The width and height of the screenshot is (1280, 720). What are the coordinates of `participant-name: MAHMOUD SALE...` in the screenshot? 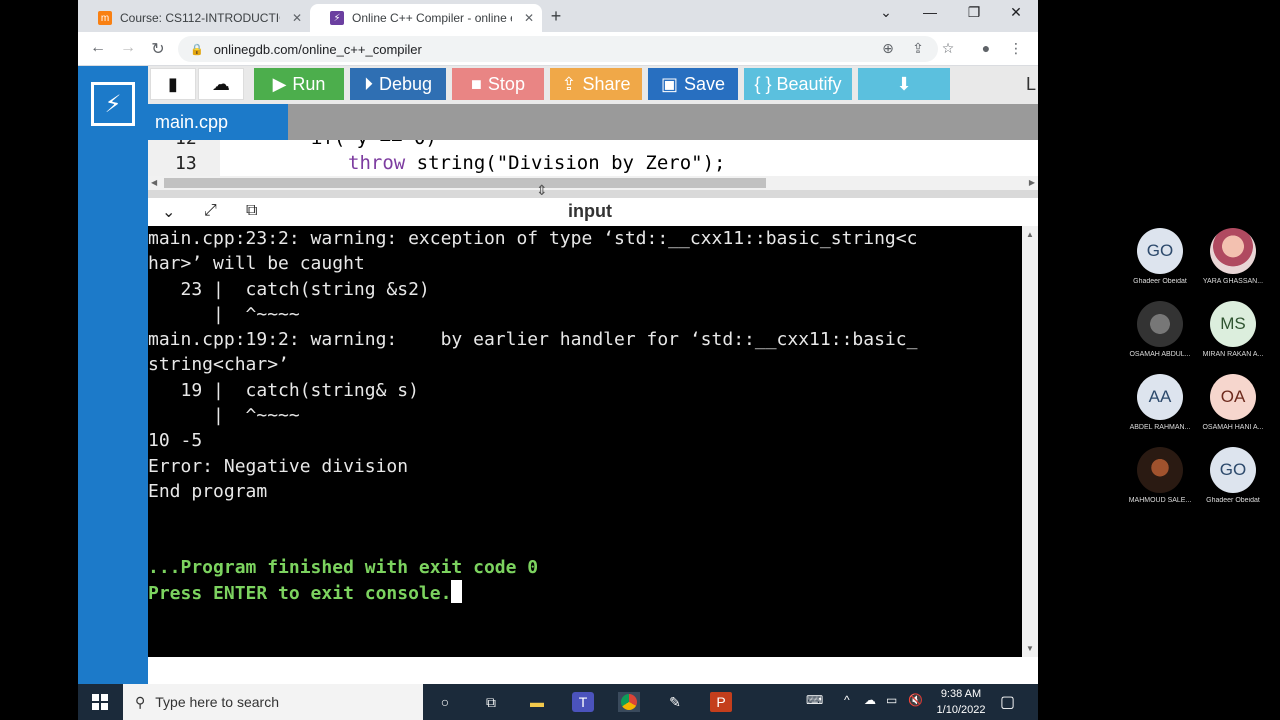 It's located at (1160, 500).